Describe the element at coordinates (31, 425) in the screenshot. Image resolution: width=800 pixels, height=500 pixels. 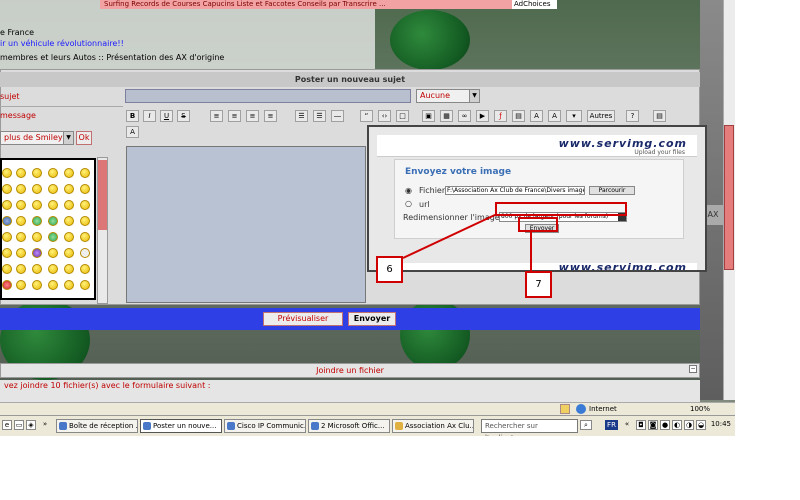
I see `outlook-icon: ◈` at that location.